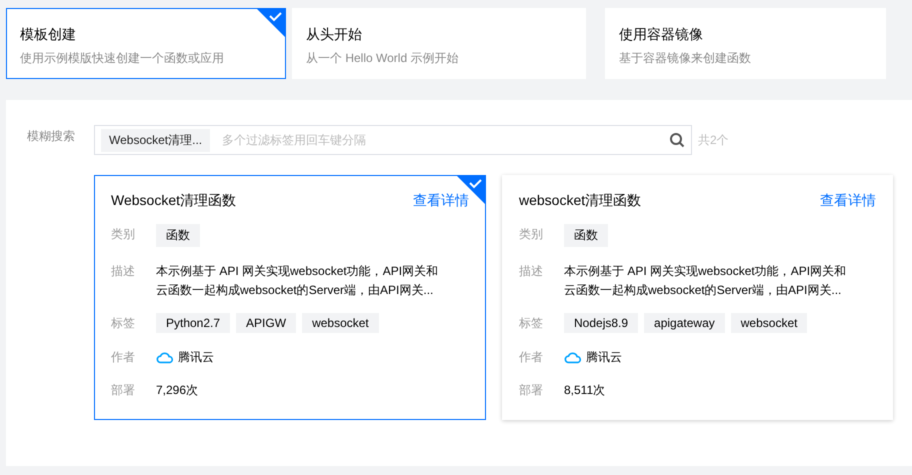  What do you see at coordinates (193, 323) in the screenshot?
I see `tag: Python2.7` at bounding box center [193, 323].